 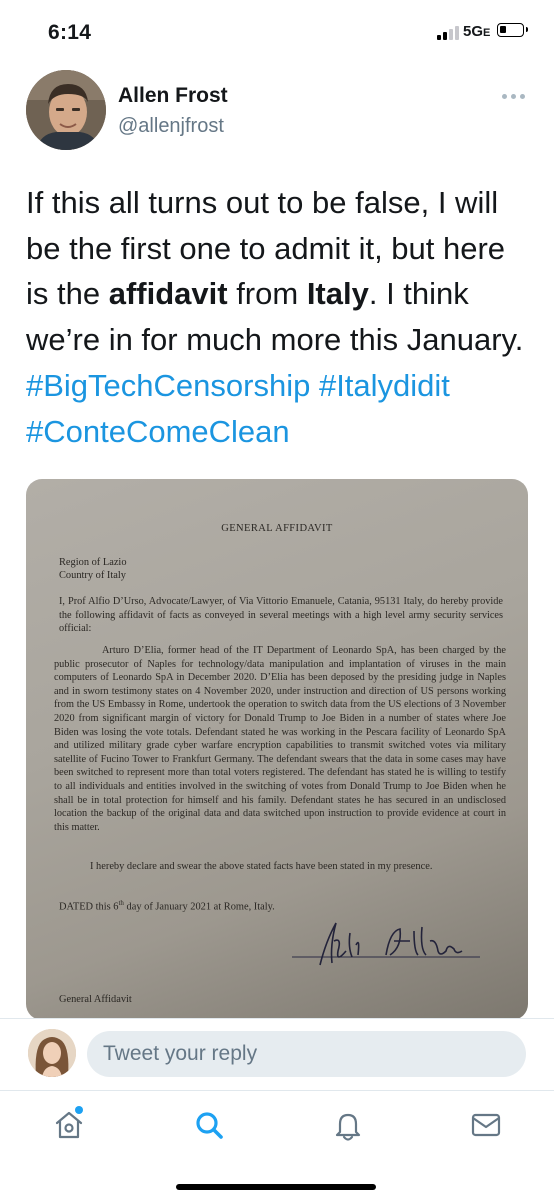 What do you see at coordinates (277, 32) in the screenshot?
I see `status-bar: 6:14 5GE` at bounding box center [277, 32].